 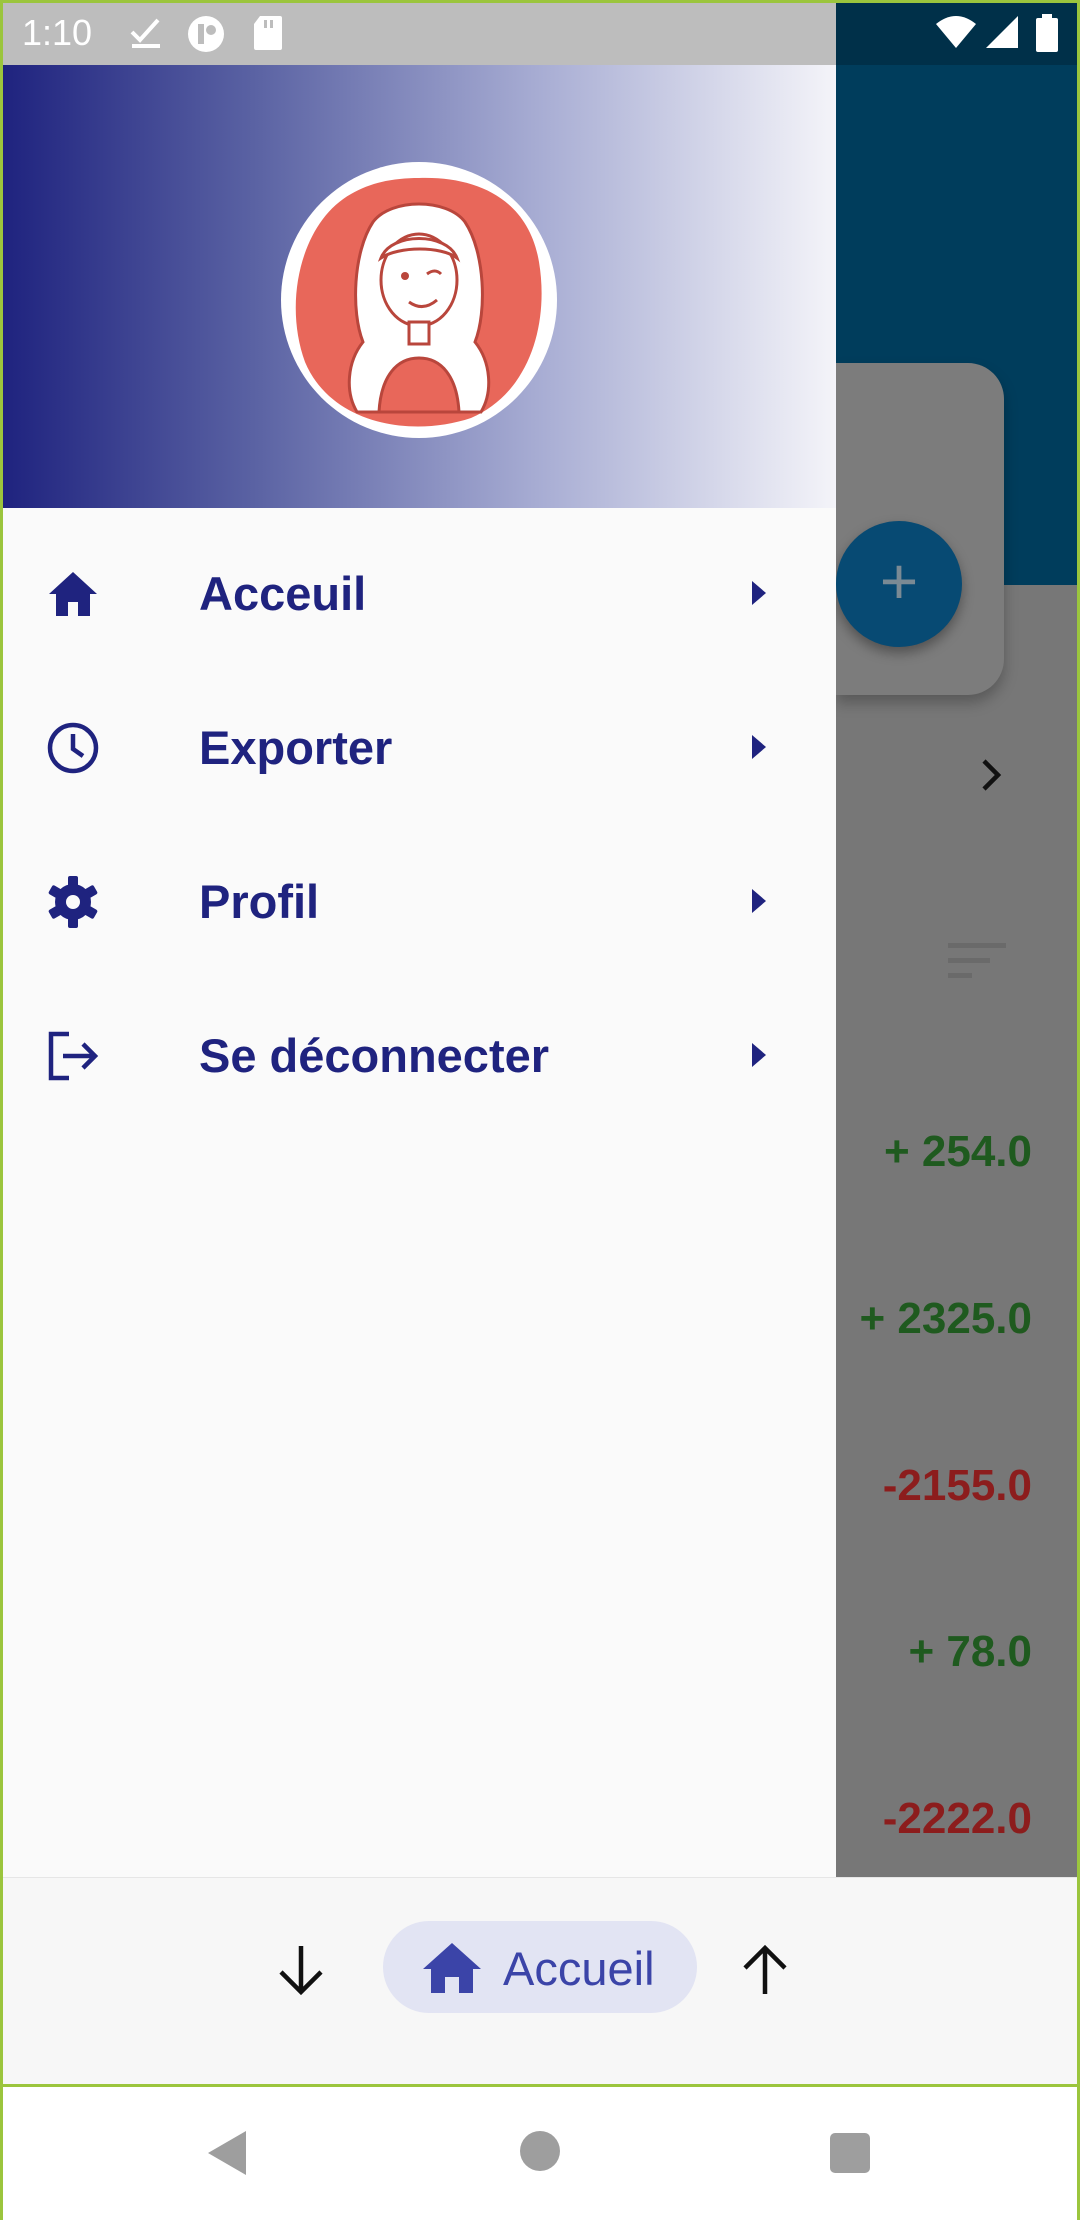 I want to click on drawer-item-se-deconnecter: Se déconnecter, so click(x=419, y=1055).